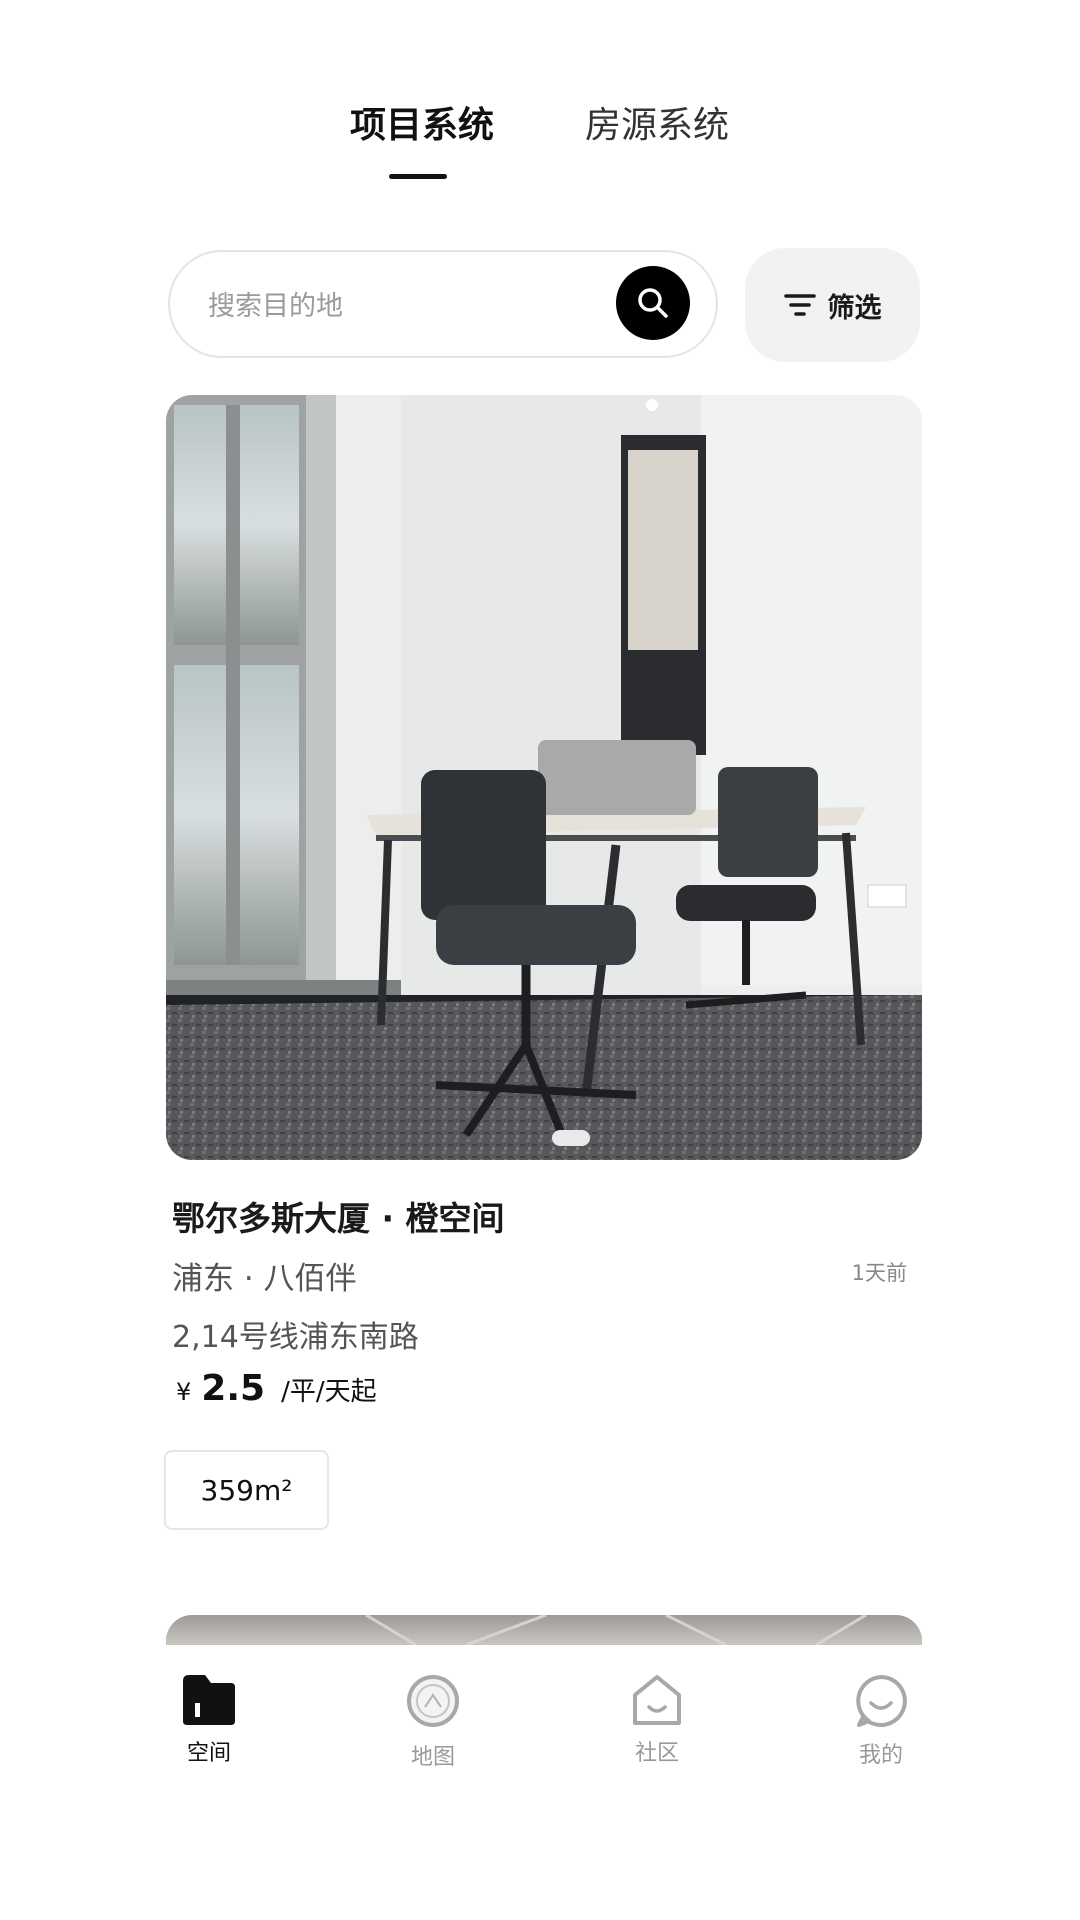  I want to click on price-value: 2.5, so click(233, 1388).